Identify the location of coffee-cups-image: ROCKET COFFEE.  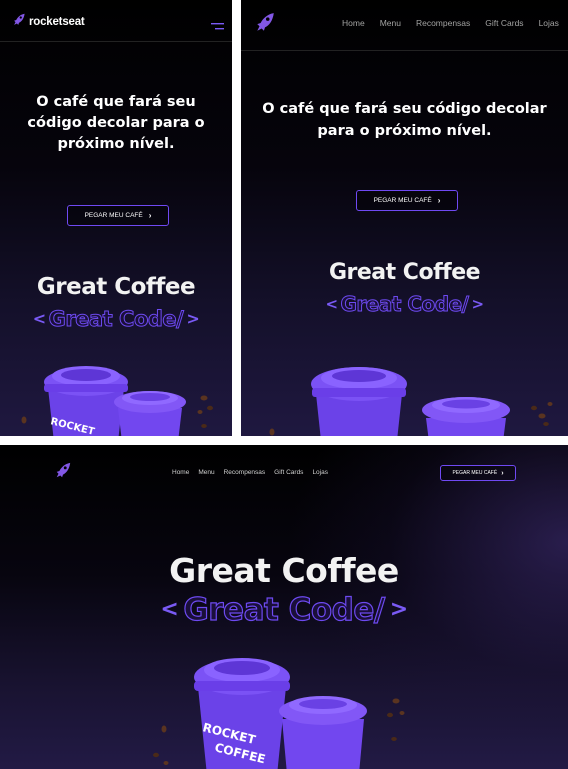
(279, 713).